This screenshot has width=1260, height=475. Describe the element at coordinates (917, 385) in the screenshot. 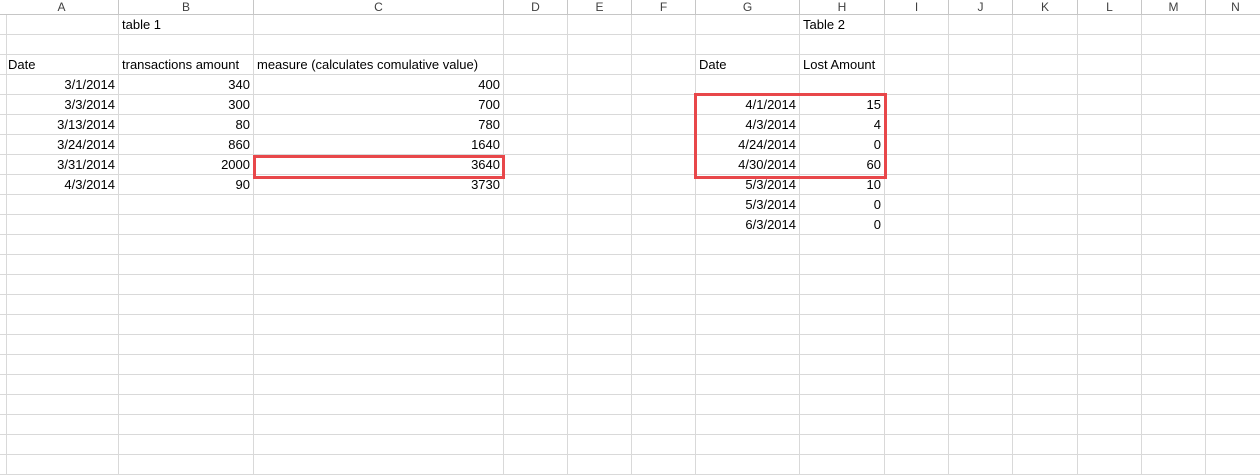

I see `cell-i19` at that location.